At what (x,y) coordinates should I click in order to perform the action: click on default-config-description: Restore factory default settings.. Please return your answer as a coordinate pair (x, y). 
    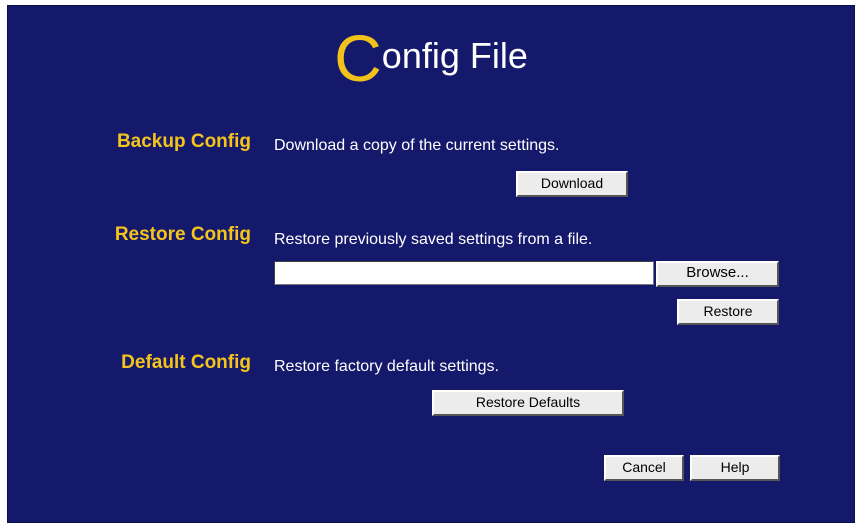
    Looking at the image, I should click on (386, 366).